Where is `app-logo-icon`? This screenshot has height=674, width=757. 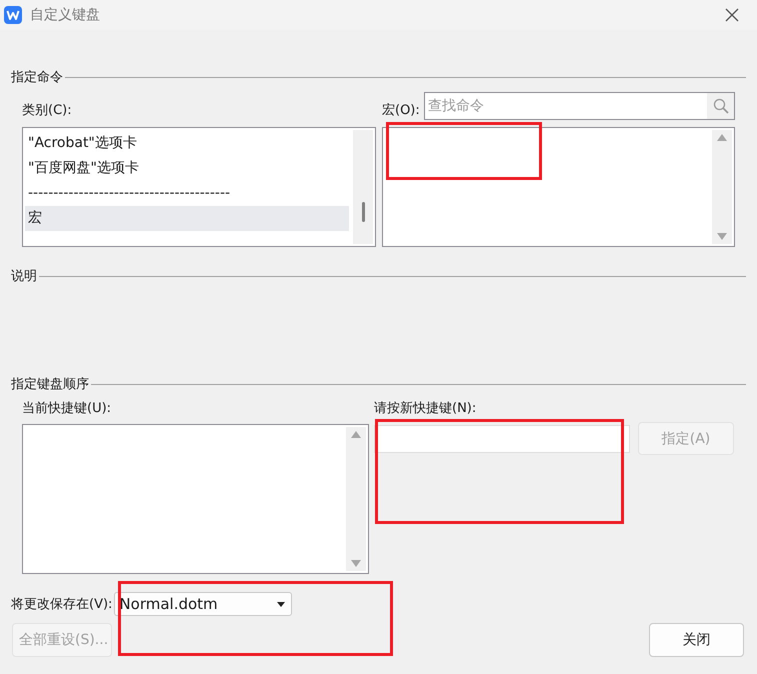
app-logo-icon is located at coordinates (13, 15).